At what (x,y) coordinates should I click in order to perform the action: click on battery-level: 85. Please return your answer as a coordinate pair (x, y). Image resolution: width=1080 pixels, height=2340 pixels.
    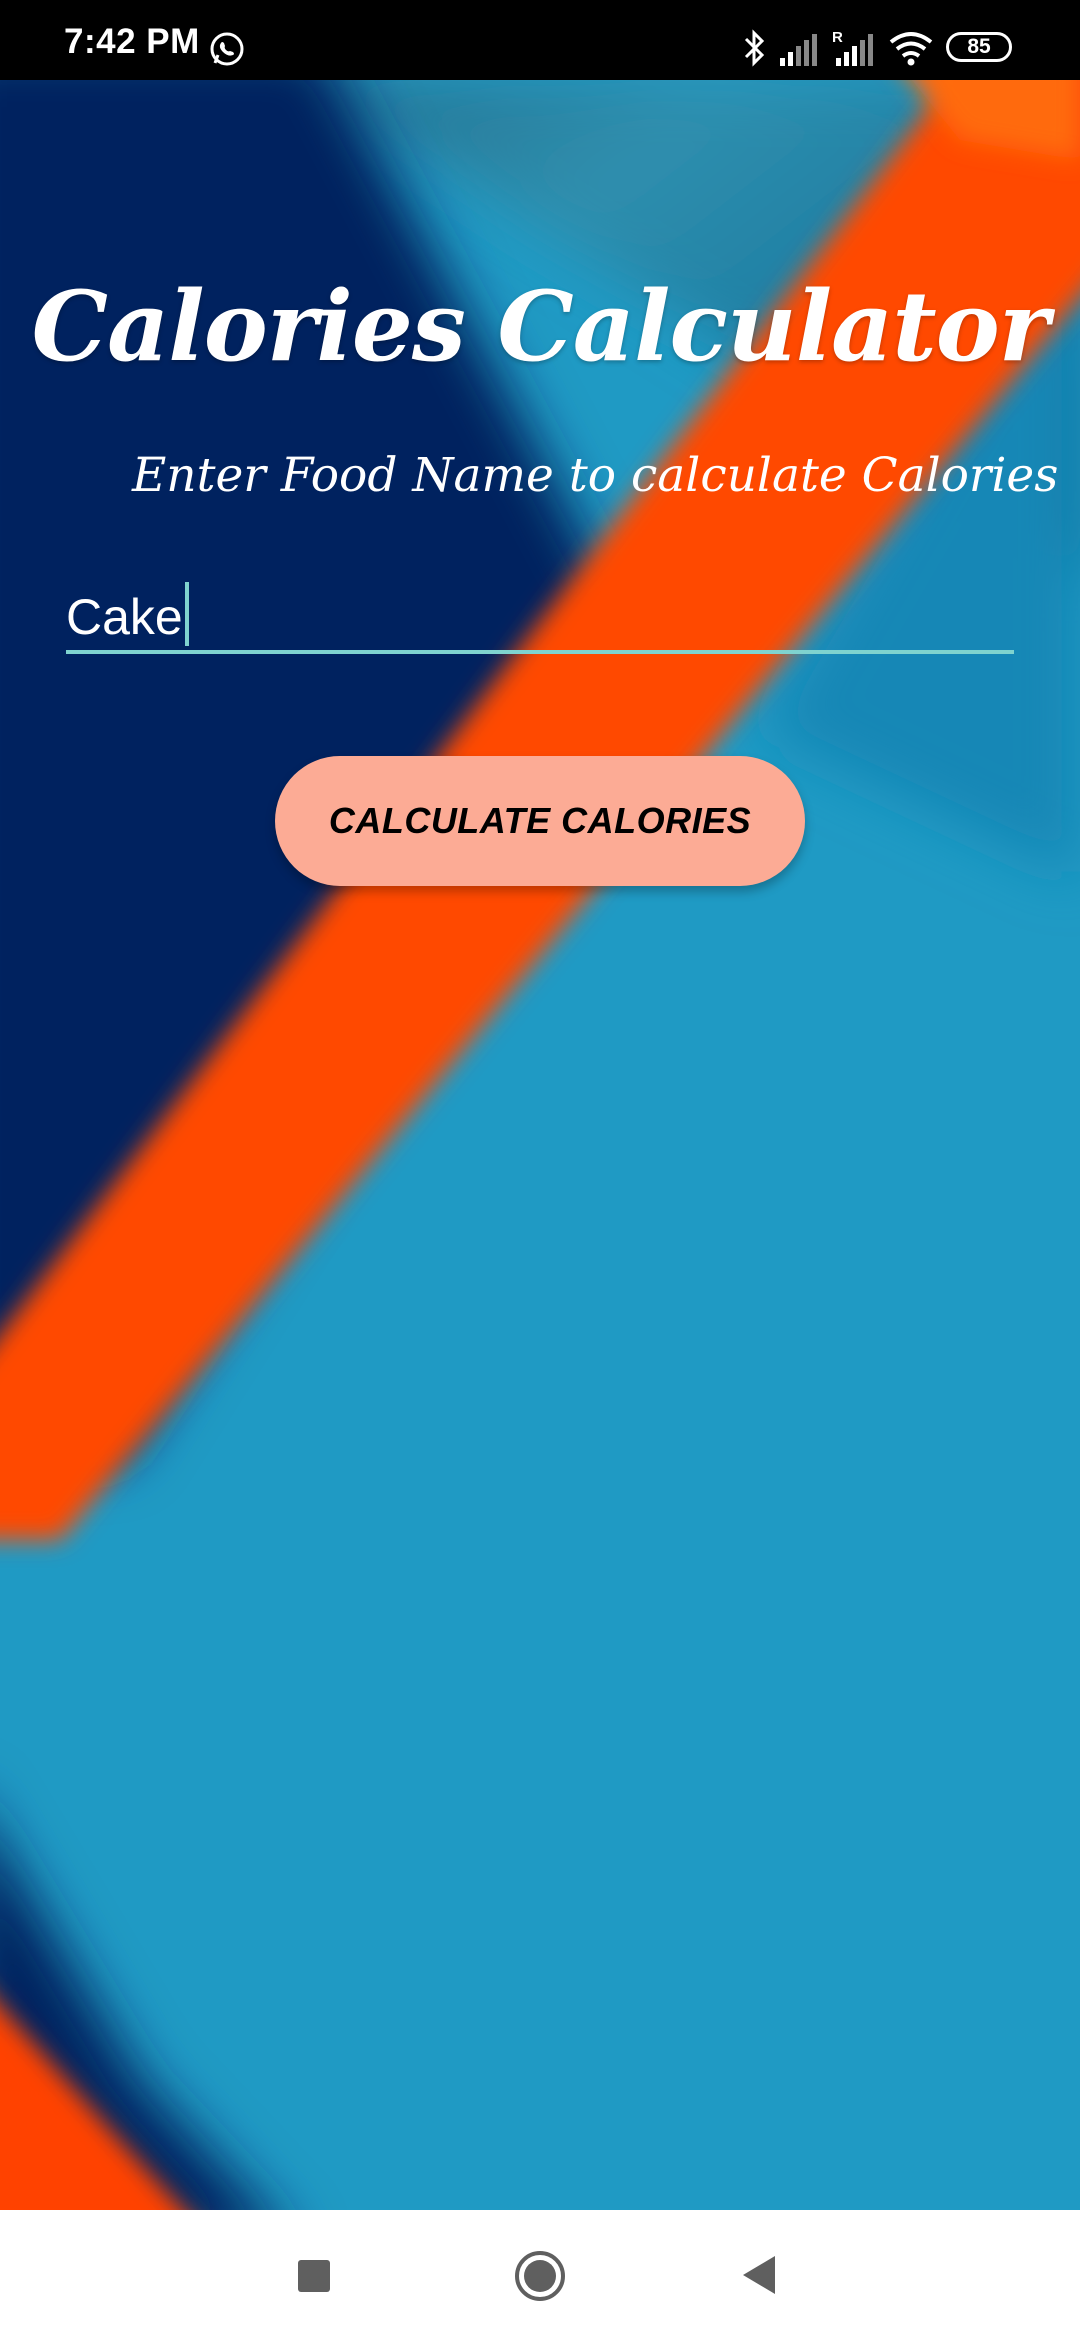
    Looking at the image, I should click on (979, 46).